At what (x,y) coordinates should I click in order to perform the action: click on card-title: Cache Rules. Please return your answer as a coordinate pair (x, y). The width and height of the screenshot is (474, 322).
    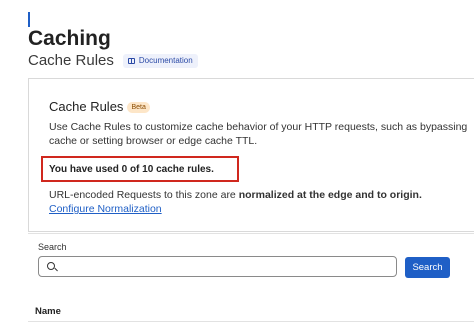
    Looking at the image, I should click on (86, 106).